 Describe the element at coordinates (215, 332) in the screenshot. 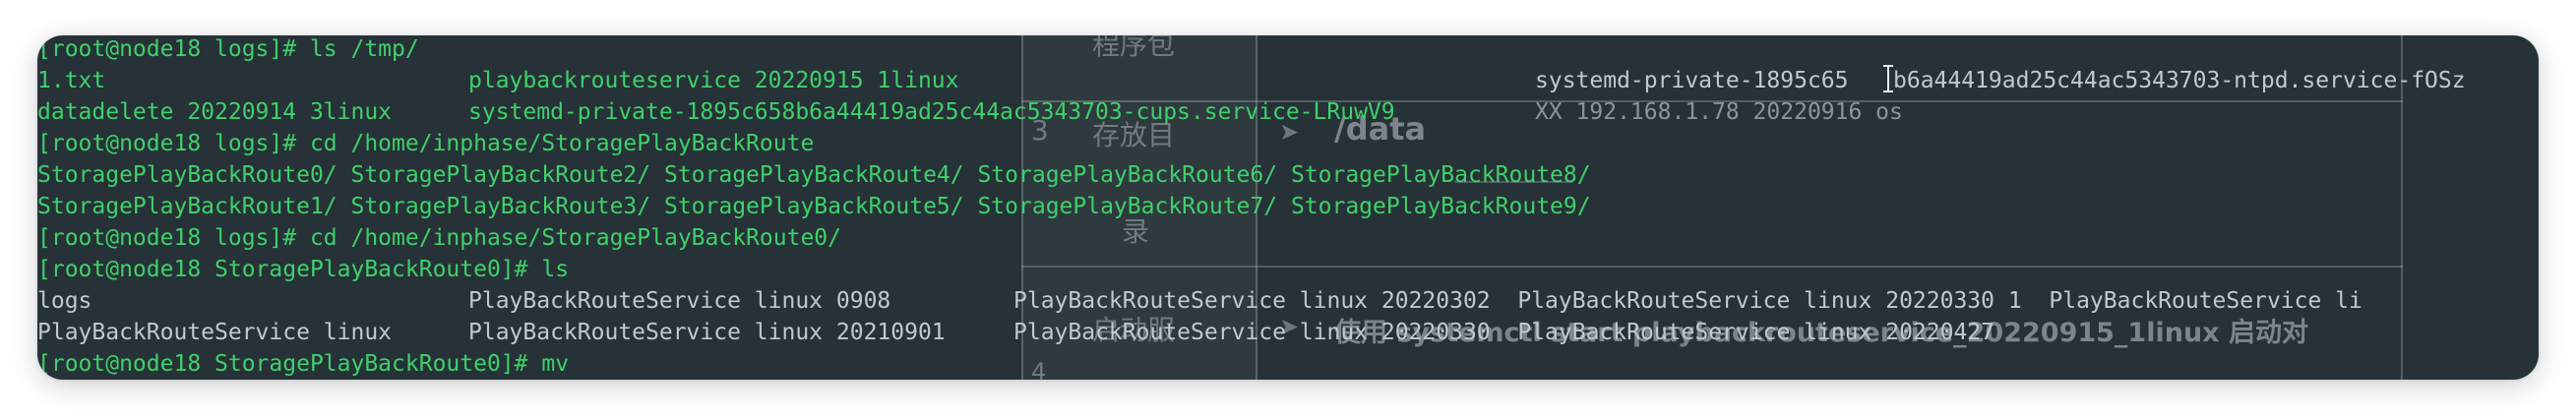

I see `terminal-line: PlayBackRouteService linux` at that location.